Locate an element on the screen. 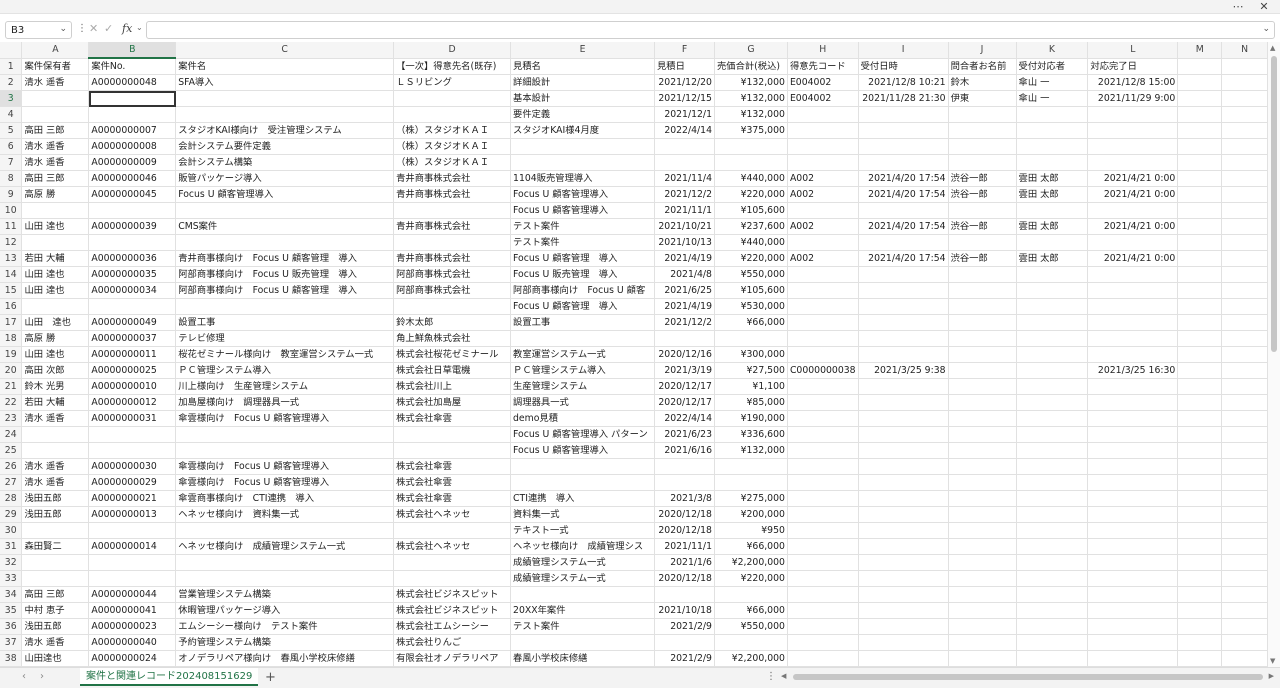 The width and height of the screenshot is (1280, 688). cell: 2020/12/18 is located at coordinates (684, 514).